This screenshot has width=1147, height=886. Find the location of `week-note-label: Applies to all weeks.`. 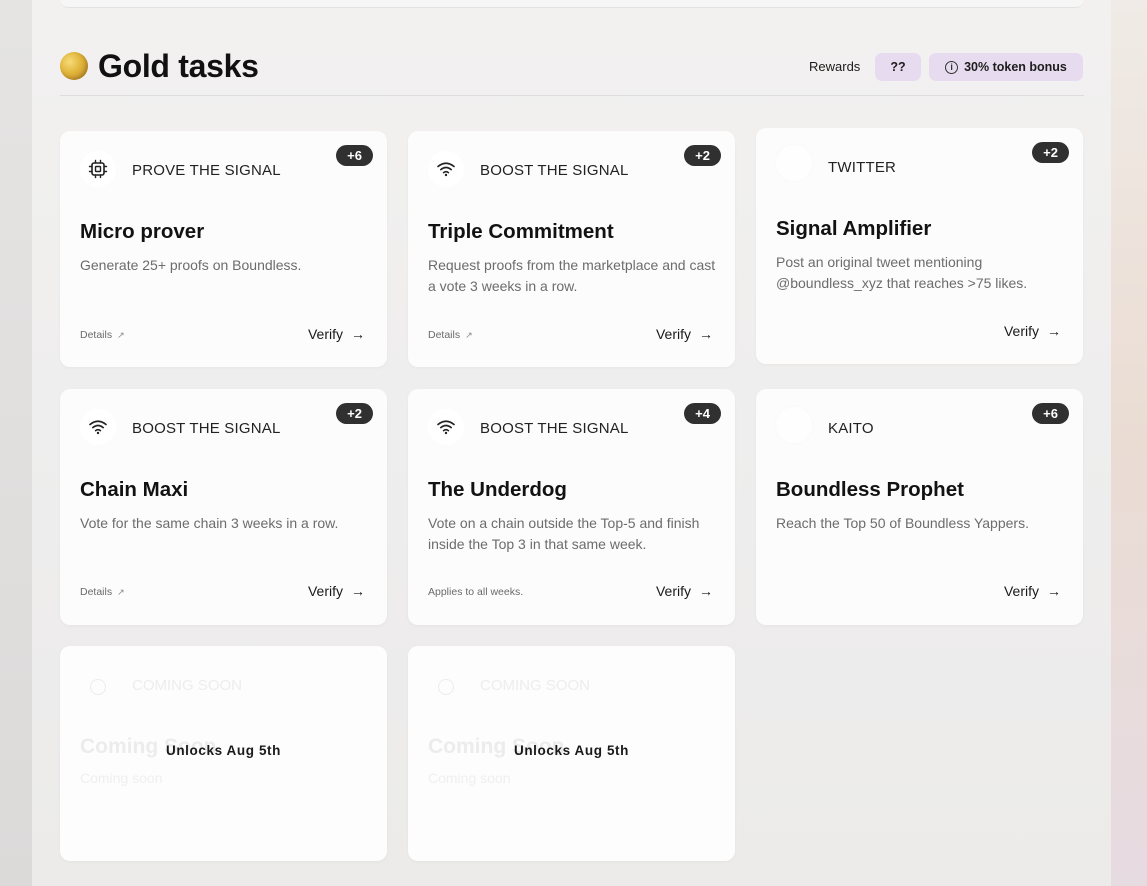

week-note-label: Applies to all weeks. is located at coordinates (476, 592).